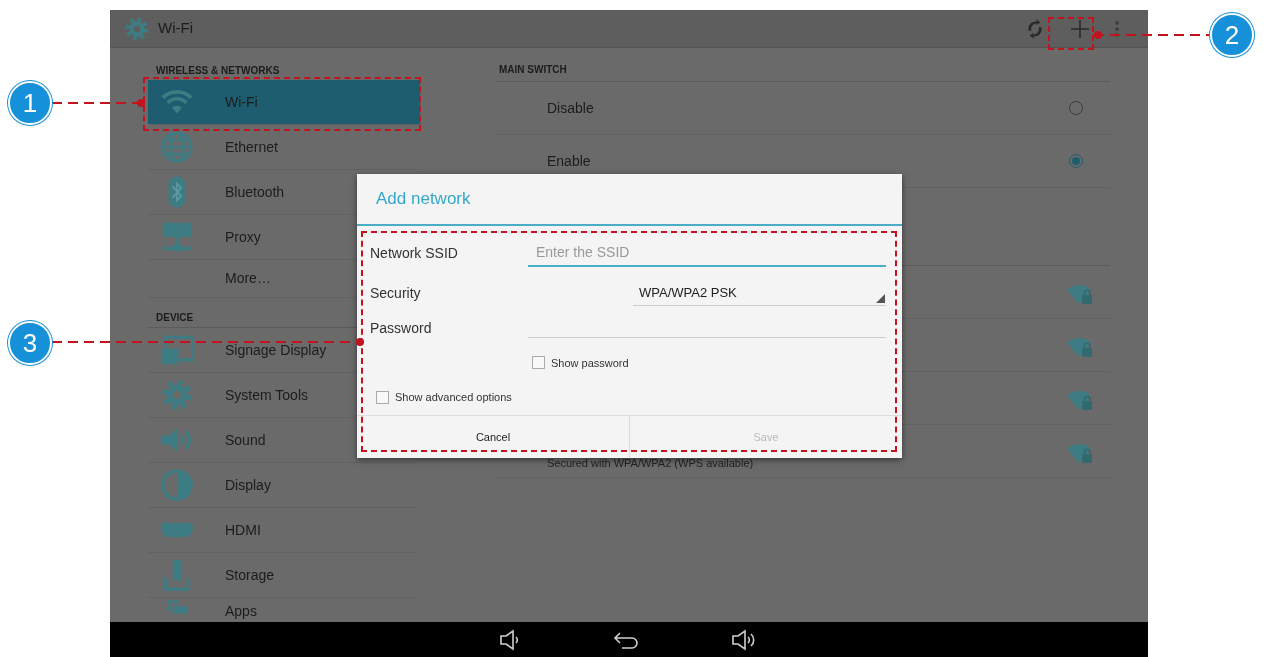 This screenshot has height=657, width=1266. I want to click on sidebar-item: Ethernet, so click(283, 147).